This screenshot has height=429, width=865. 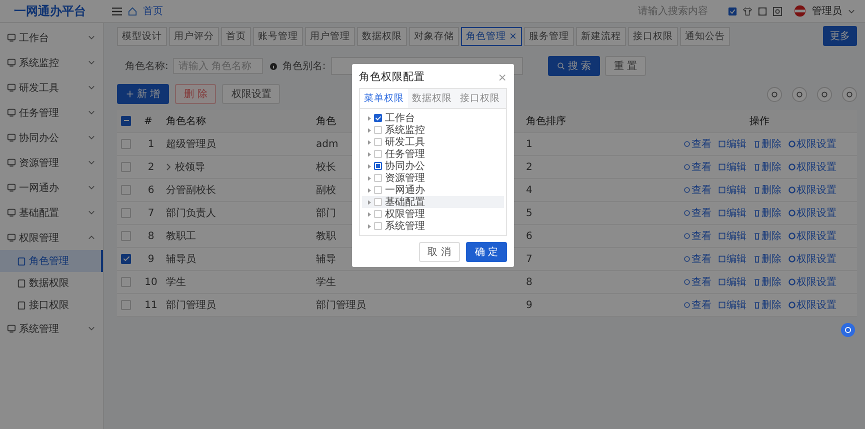 I want to click on column-header: 角色, so click(x=326, y=121).